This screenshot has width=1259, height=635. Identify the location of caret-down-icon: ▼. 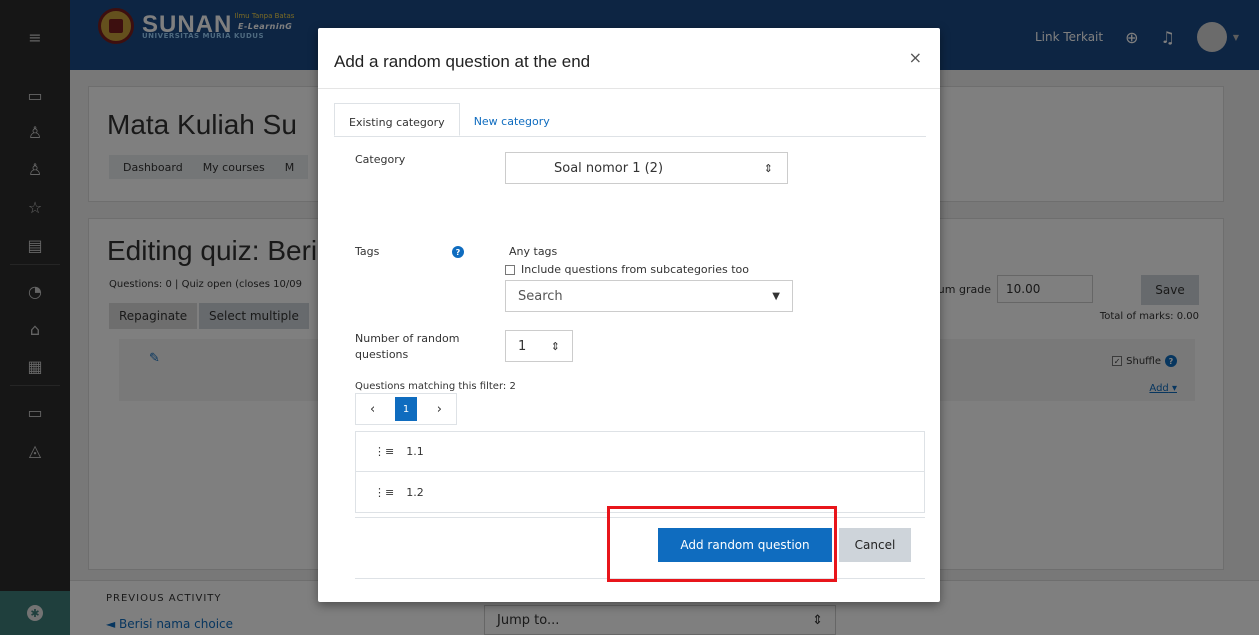
(776, 296).